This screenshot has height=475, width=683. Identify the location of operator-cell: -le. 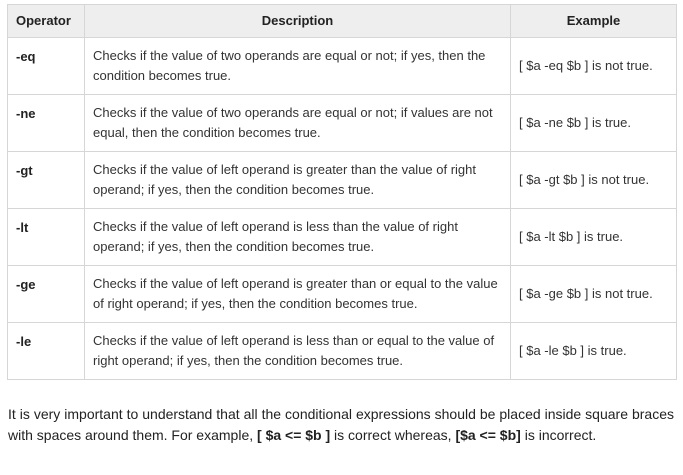
(46, 351).